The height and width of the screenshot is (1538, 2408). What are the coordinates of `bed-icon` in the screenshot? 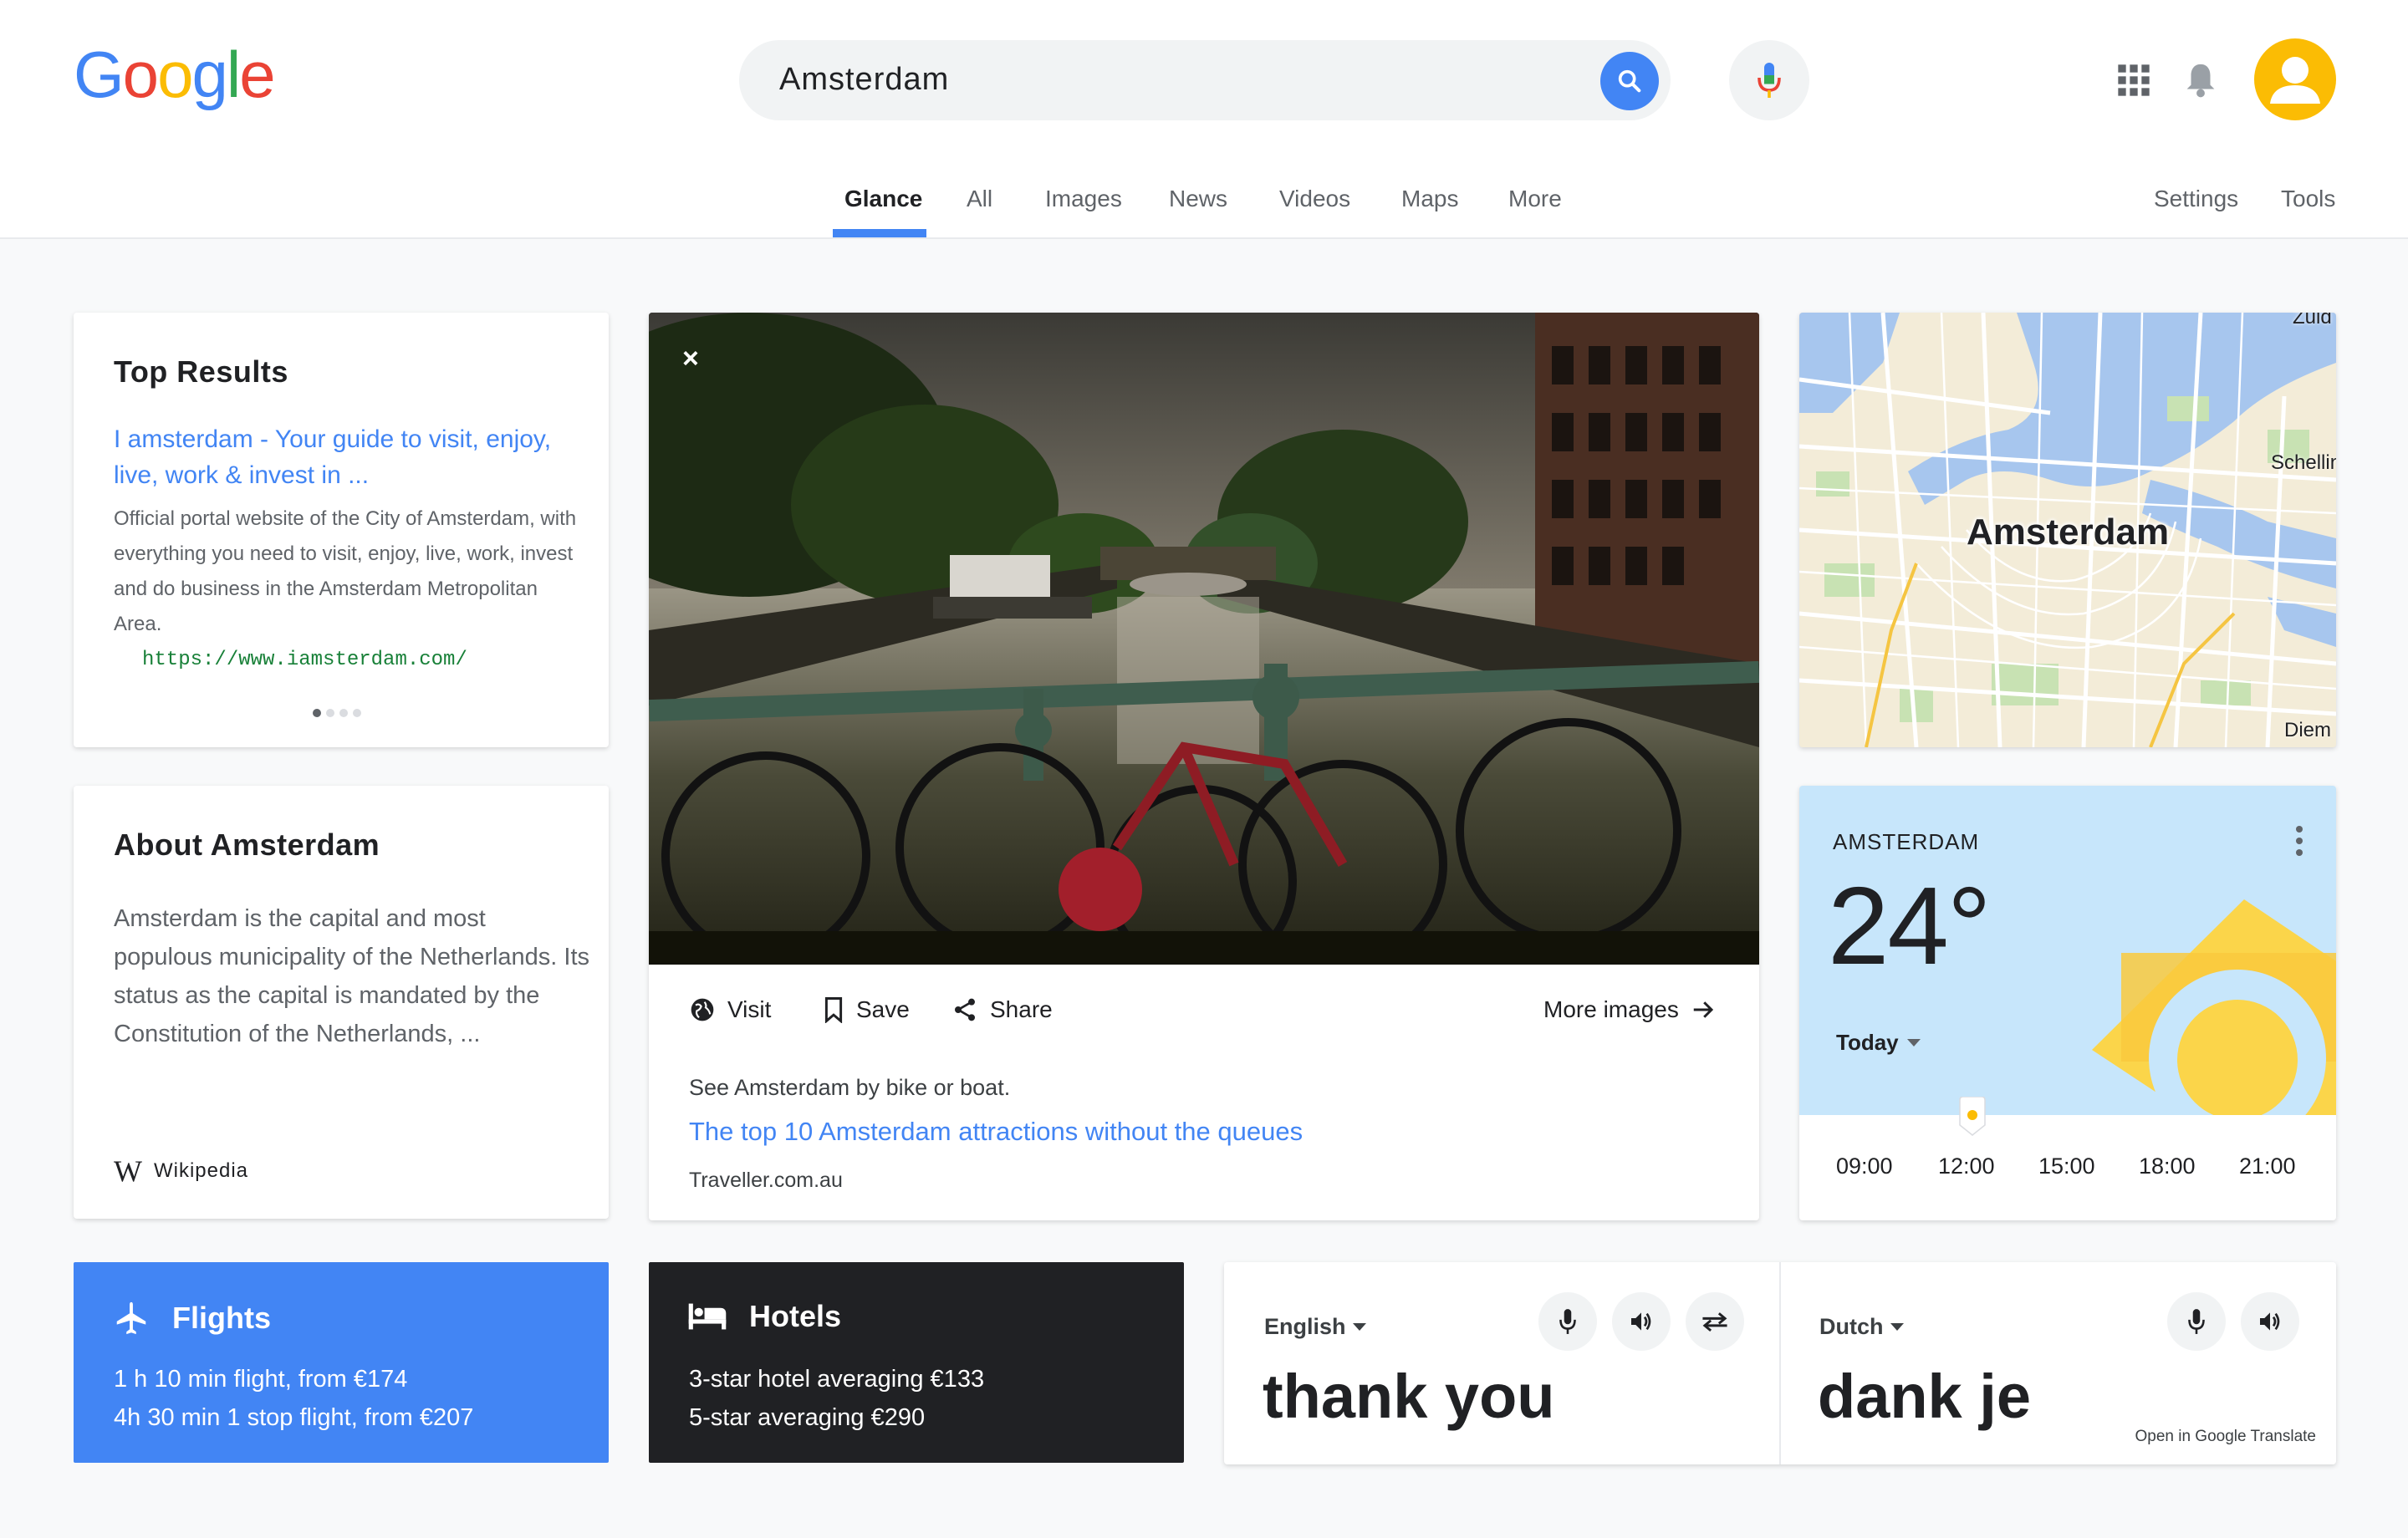 It's located at (708, 1316).